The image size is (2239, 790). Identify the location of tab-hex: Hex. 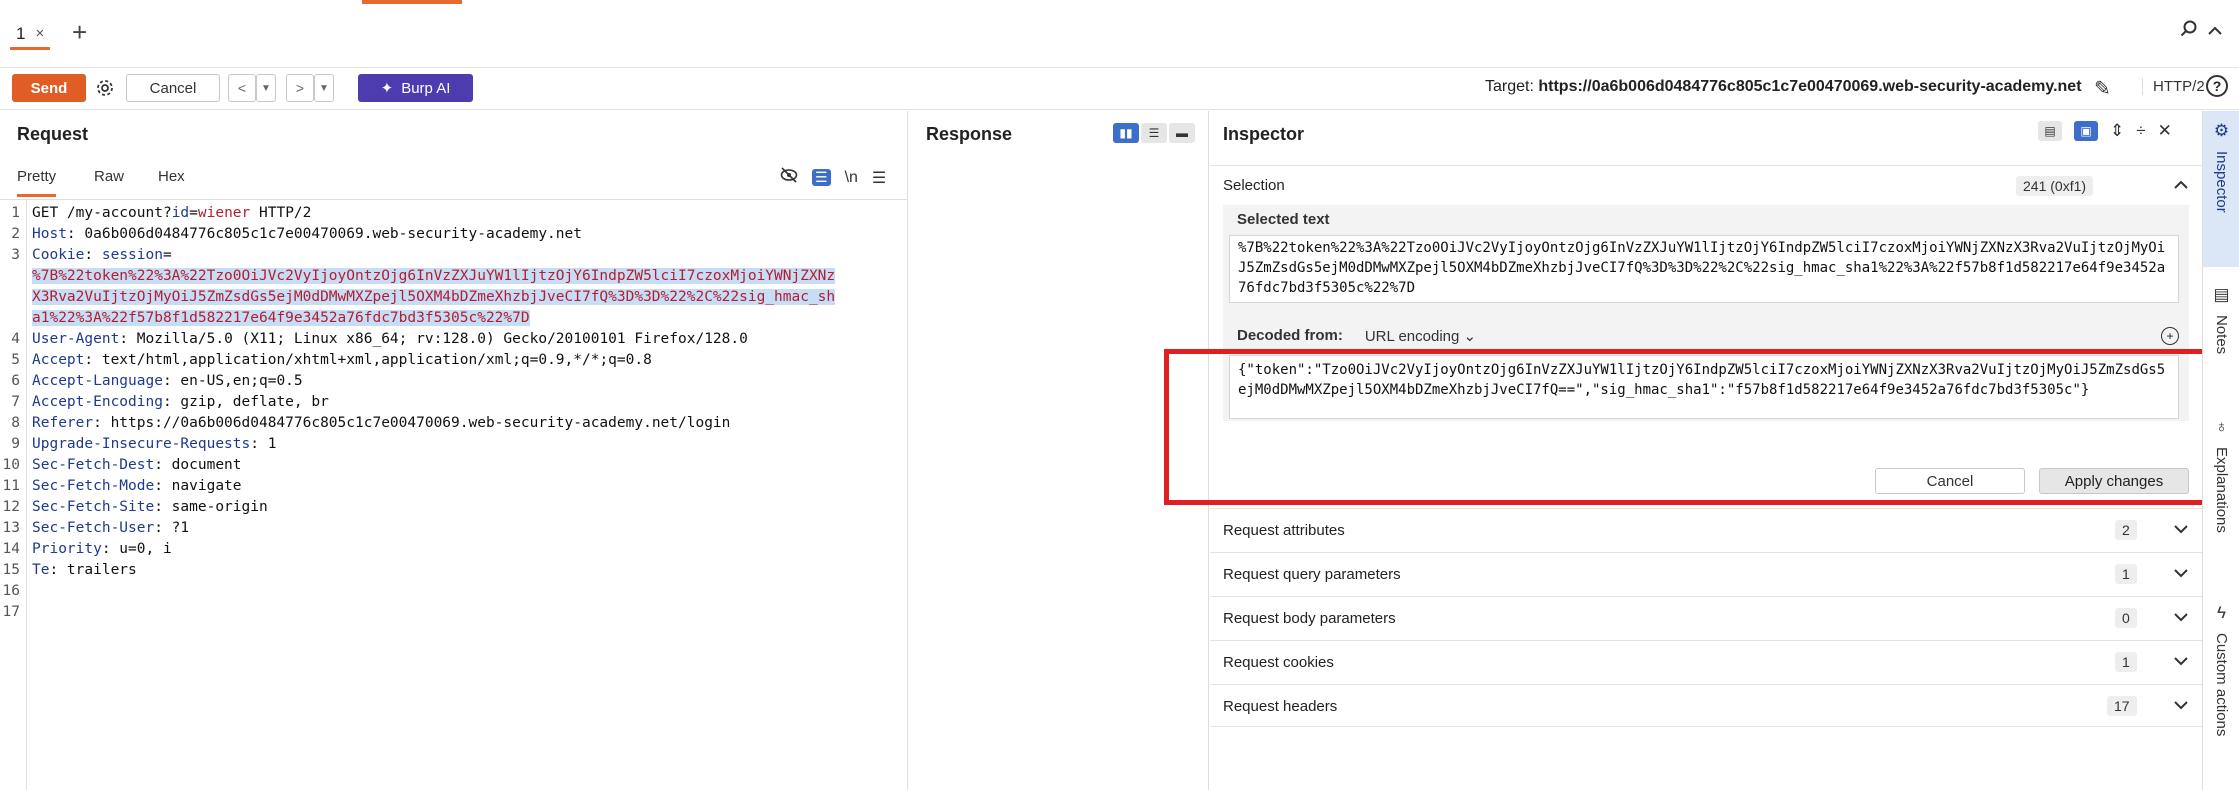
(171, 181).